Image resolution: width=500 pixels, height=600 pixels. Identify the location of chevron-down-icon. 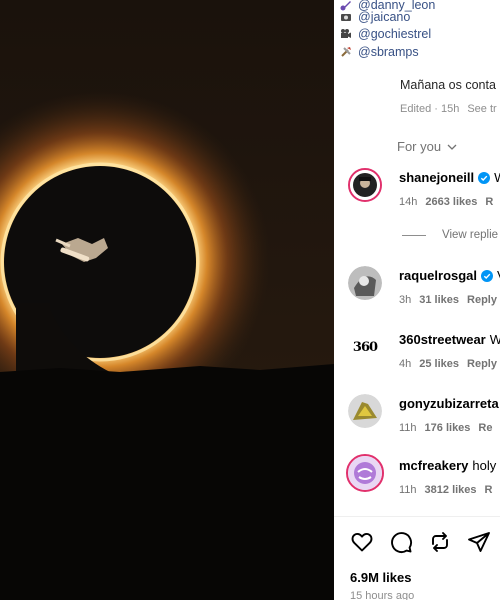
(452, 147).